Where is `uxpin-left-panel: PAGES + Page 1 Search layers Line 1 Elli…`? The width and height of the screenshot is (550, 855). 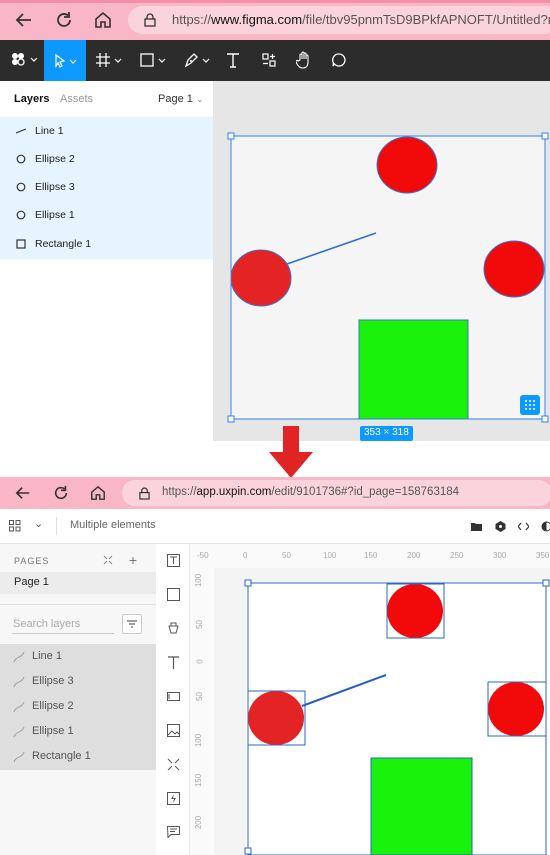
uxpin-left-panel: PAGES + Page 1 Search layers Line 1 Elli… is located at coordinates (78, 699).